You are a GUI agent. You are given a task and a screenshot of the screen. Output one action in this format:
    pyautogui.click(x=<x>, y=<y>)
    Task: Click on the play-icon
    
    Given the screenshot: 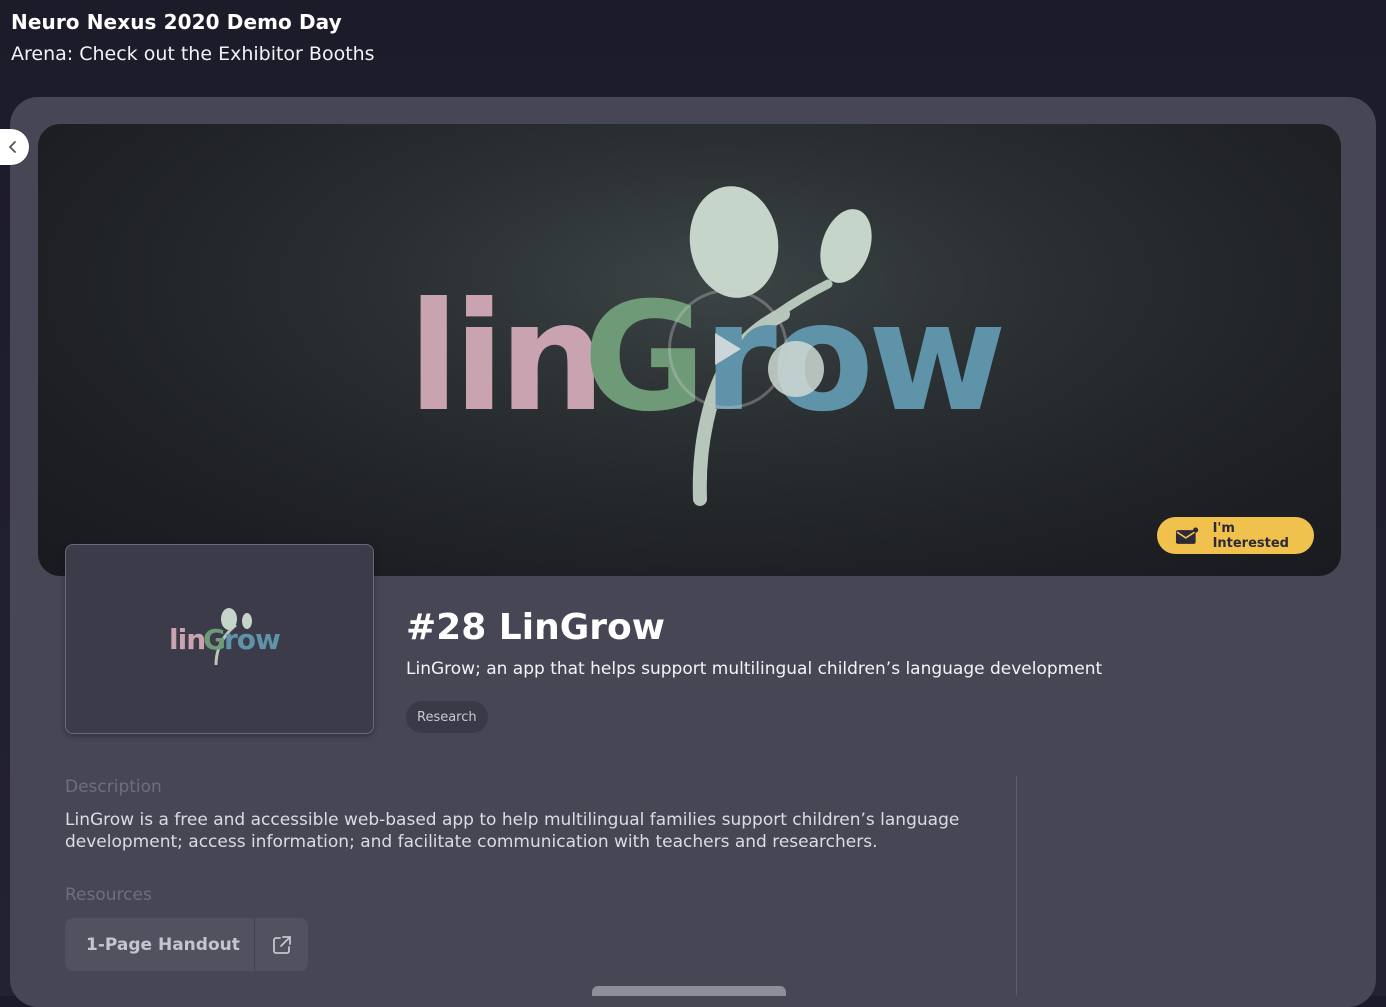 What is the action you would take?
    pyautogui.click(x=728, y=349)
    